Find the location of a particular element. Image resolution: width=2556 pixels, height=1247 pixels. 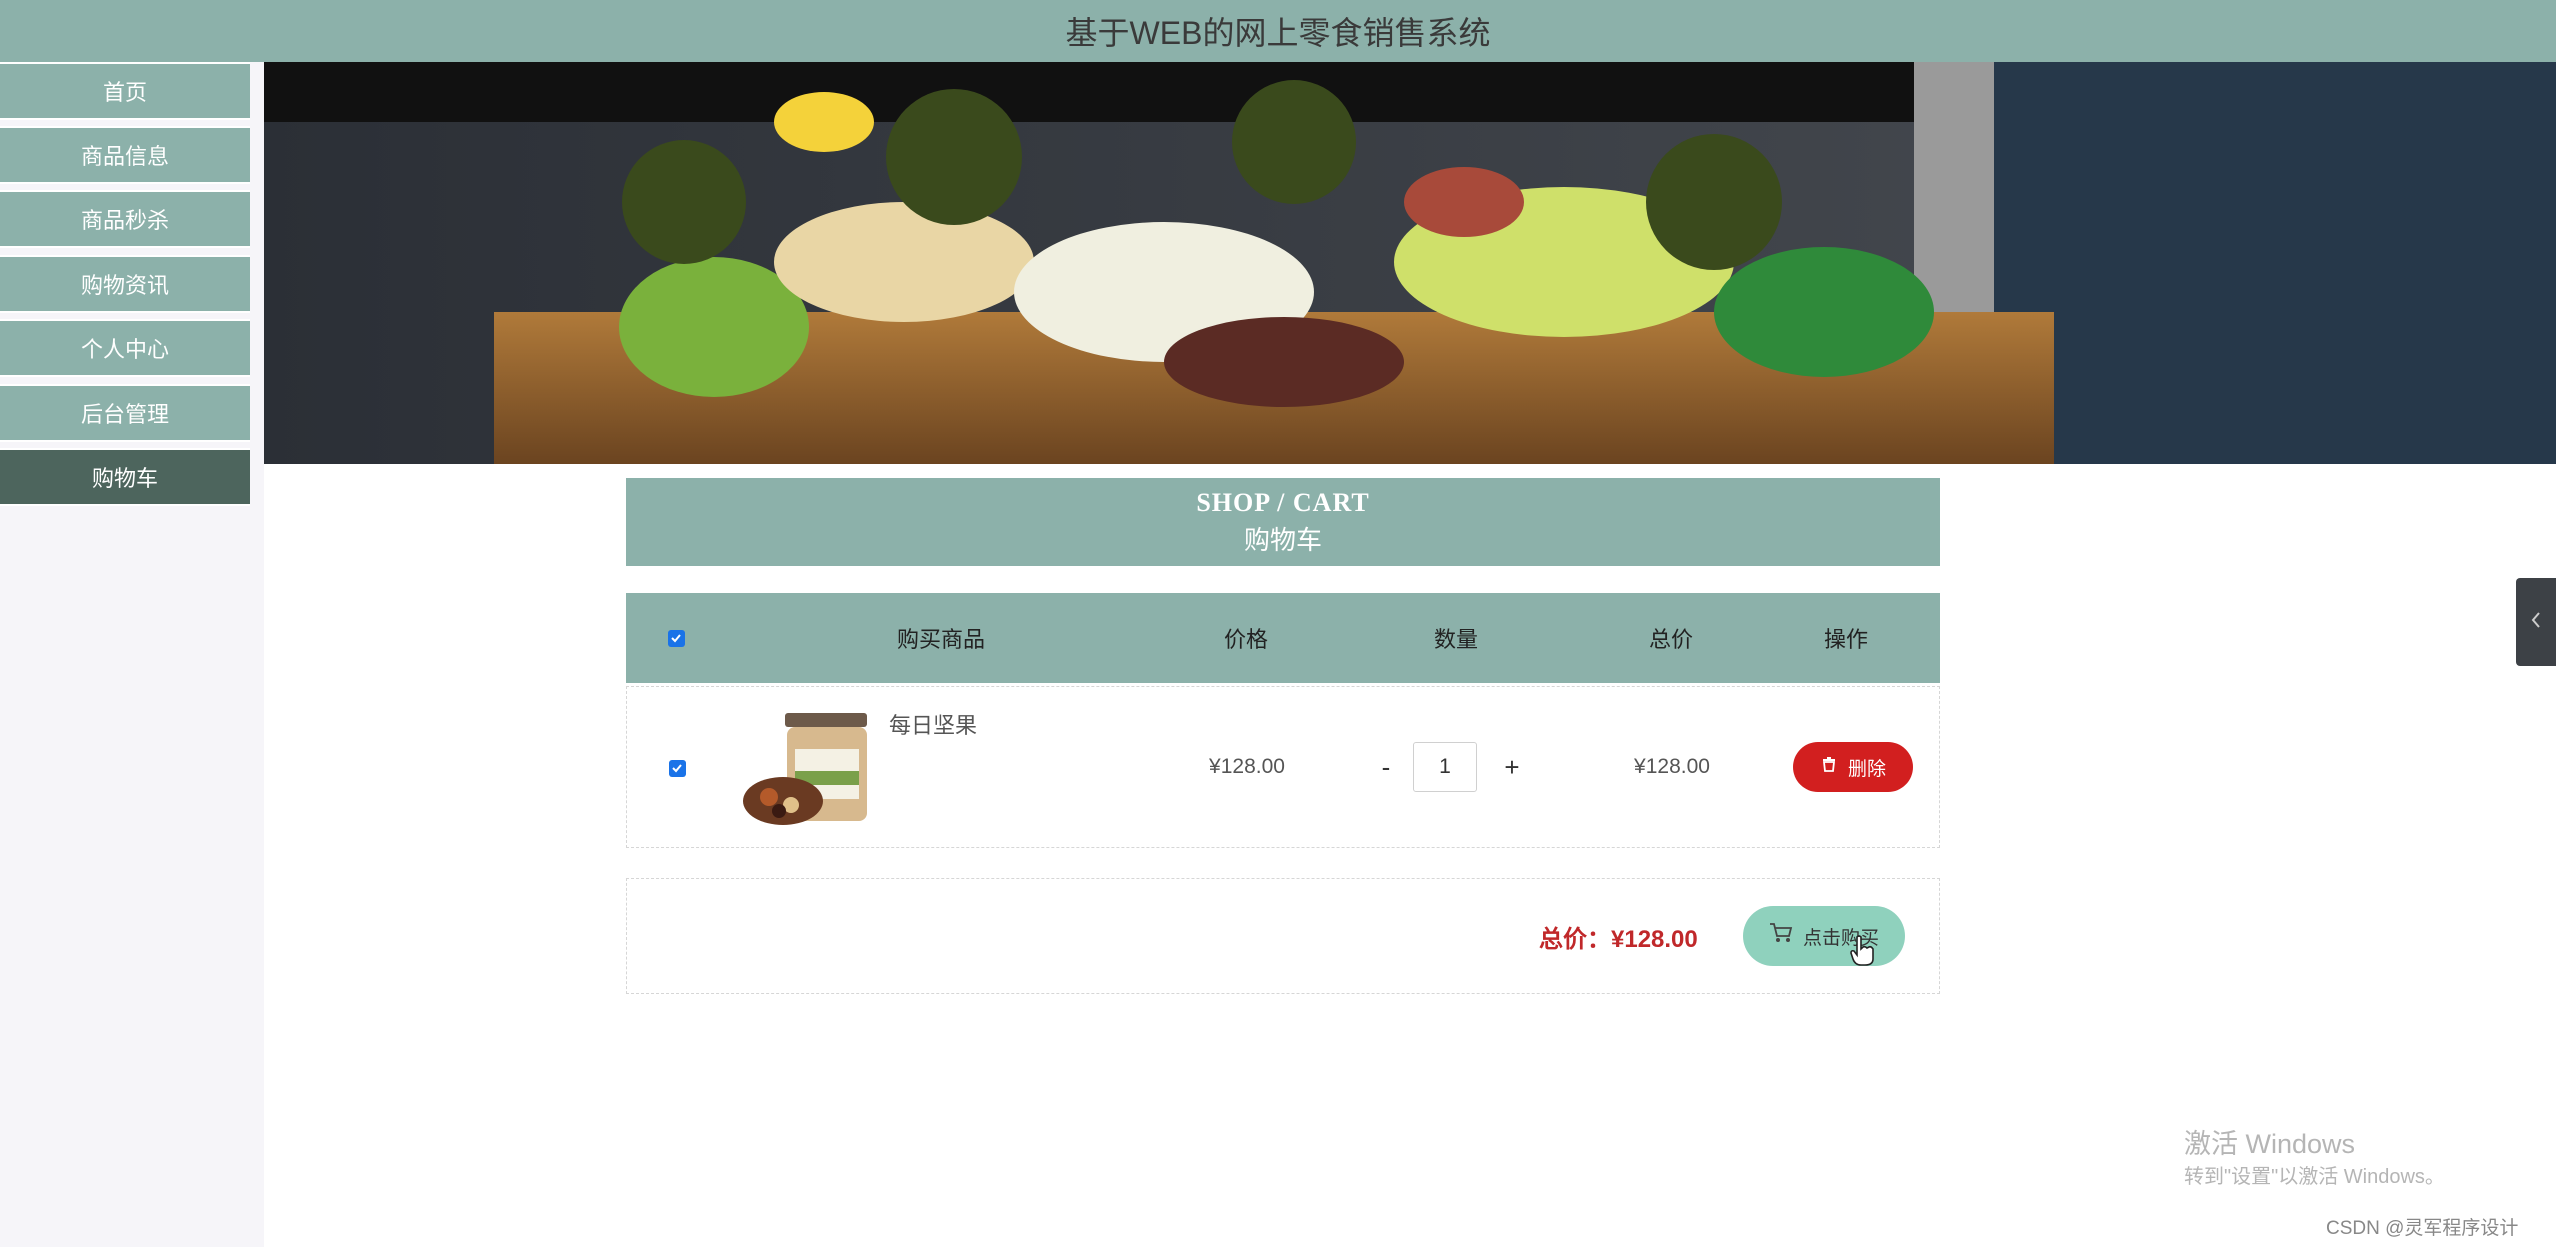

app-title: 基于WEB的网上零食销售系统 is located at coordinates (1278, 33).